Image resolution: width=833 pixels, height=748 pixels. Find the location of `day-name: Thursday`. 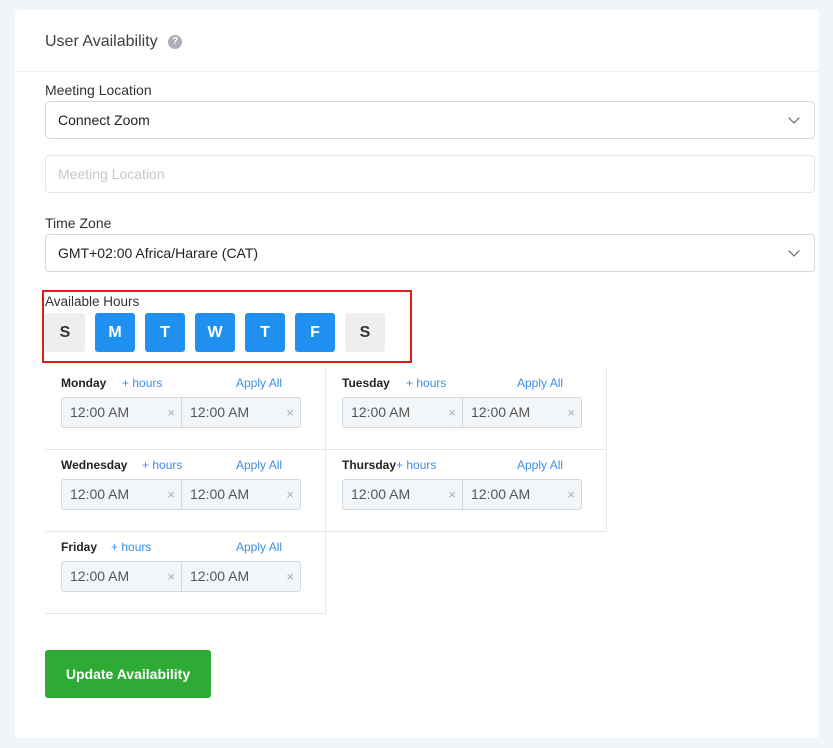

day-name: Thursday is located at coordinates (369, 465).